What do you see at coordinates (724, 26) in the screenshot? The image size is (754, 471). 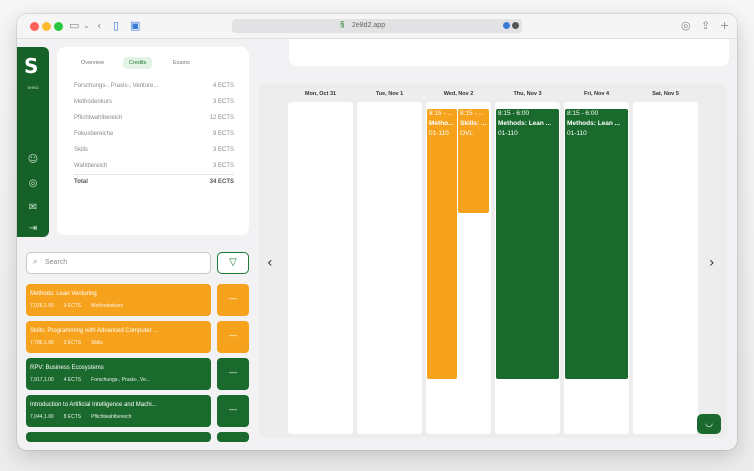 I see `new-tab-icon: +` at bounding box center [724, 26].